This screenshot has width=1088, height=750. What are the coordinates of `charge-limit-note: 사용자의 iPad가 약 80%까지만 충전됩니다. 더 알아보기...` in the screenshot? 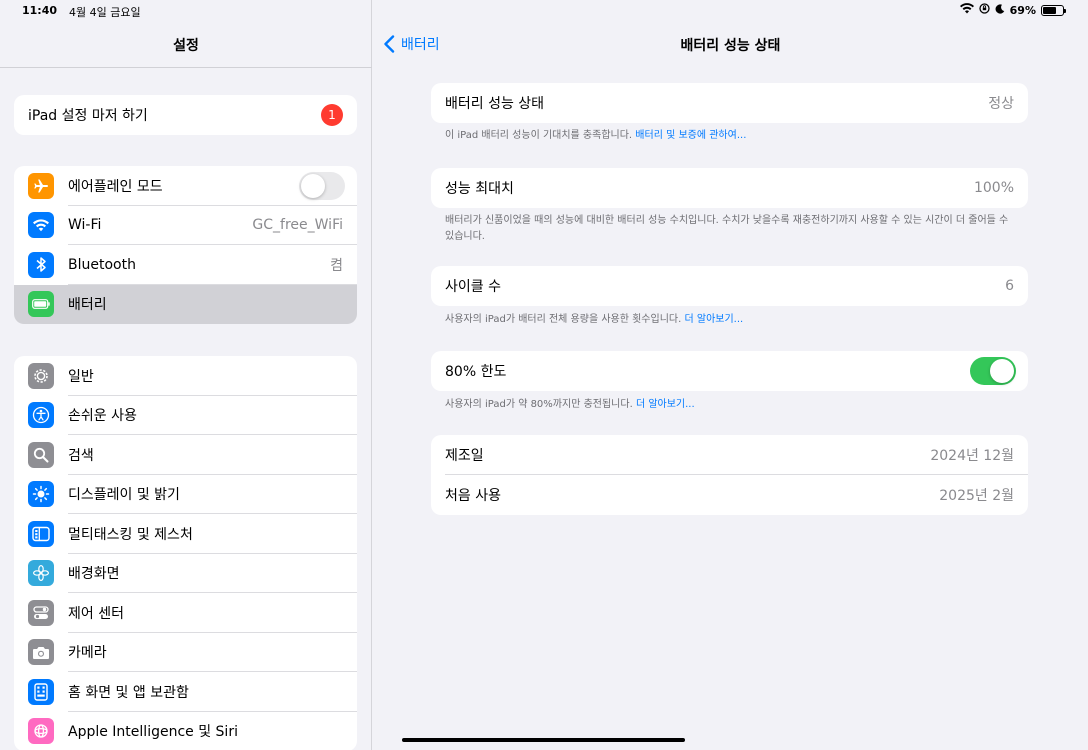 It's located at (732, 405).